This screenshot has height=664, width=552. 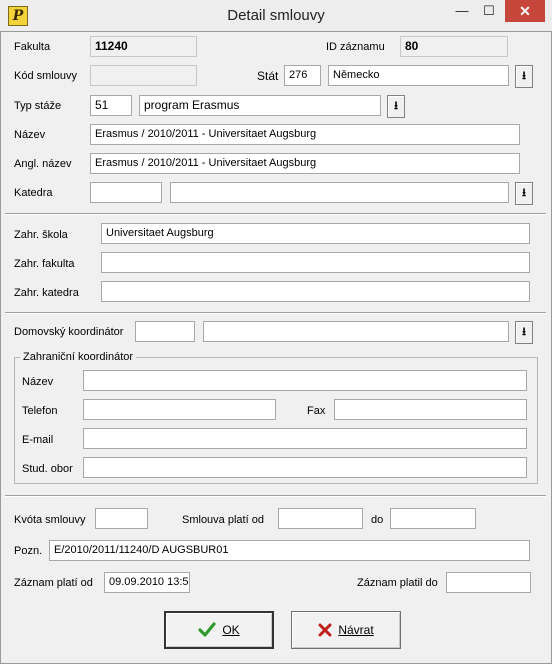 What do you see at coordinates (219, 630) in the screenshot?
I see `ok-button: OK` at bounding box center [219, 630].